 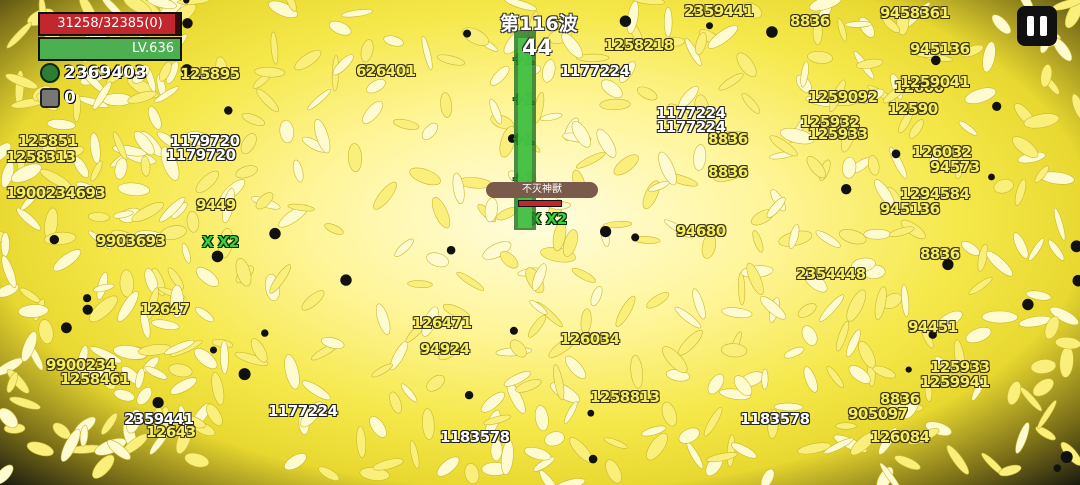 I want to click on damage-number: 1183578, so click(x=475, y=437).